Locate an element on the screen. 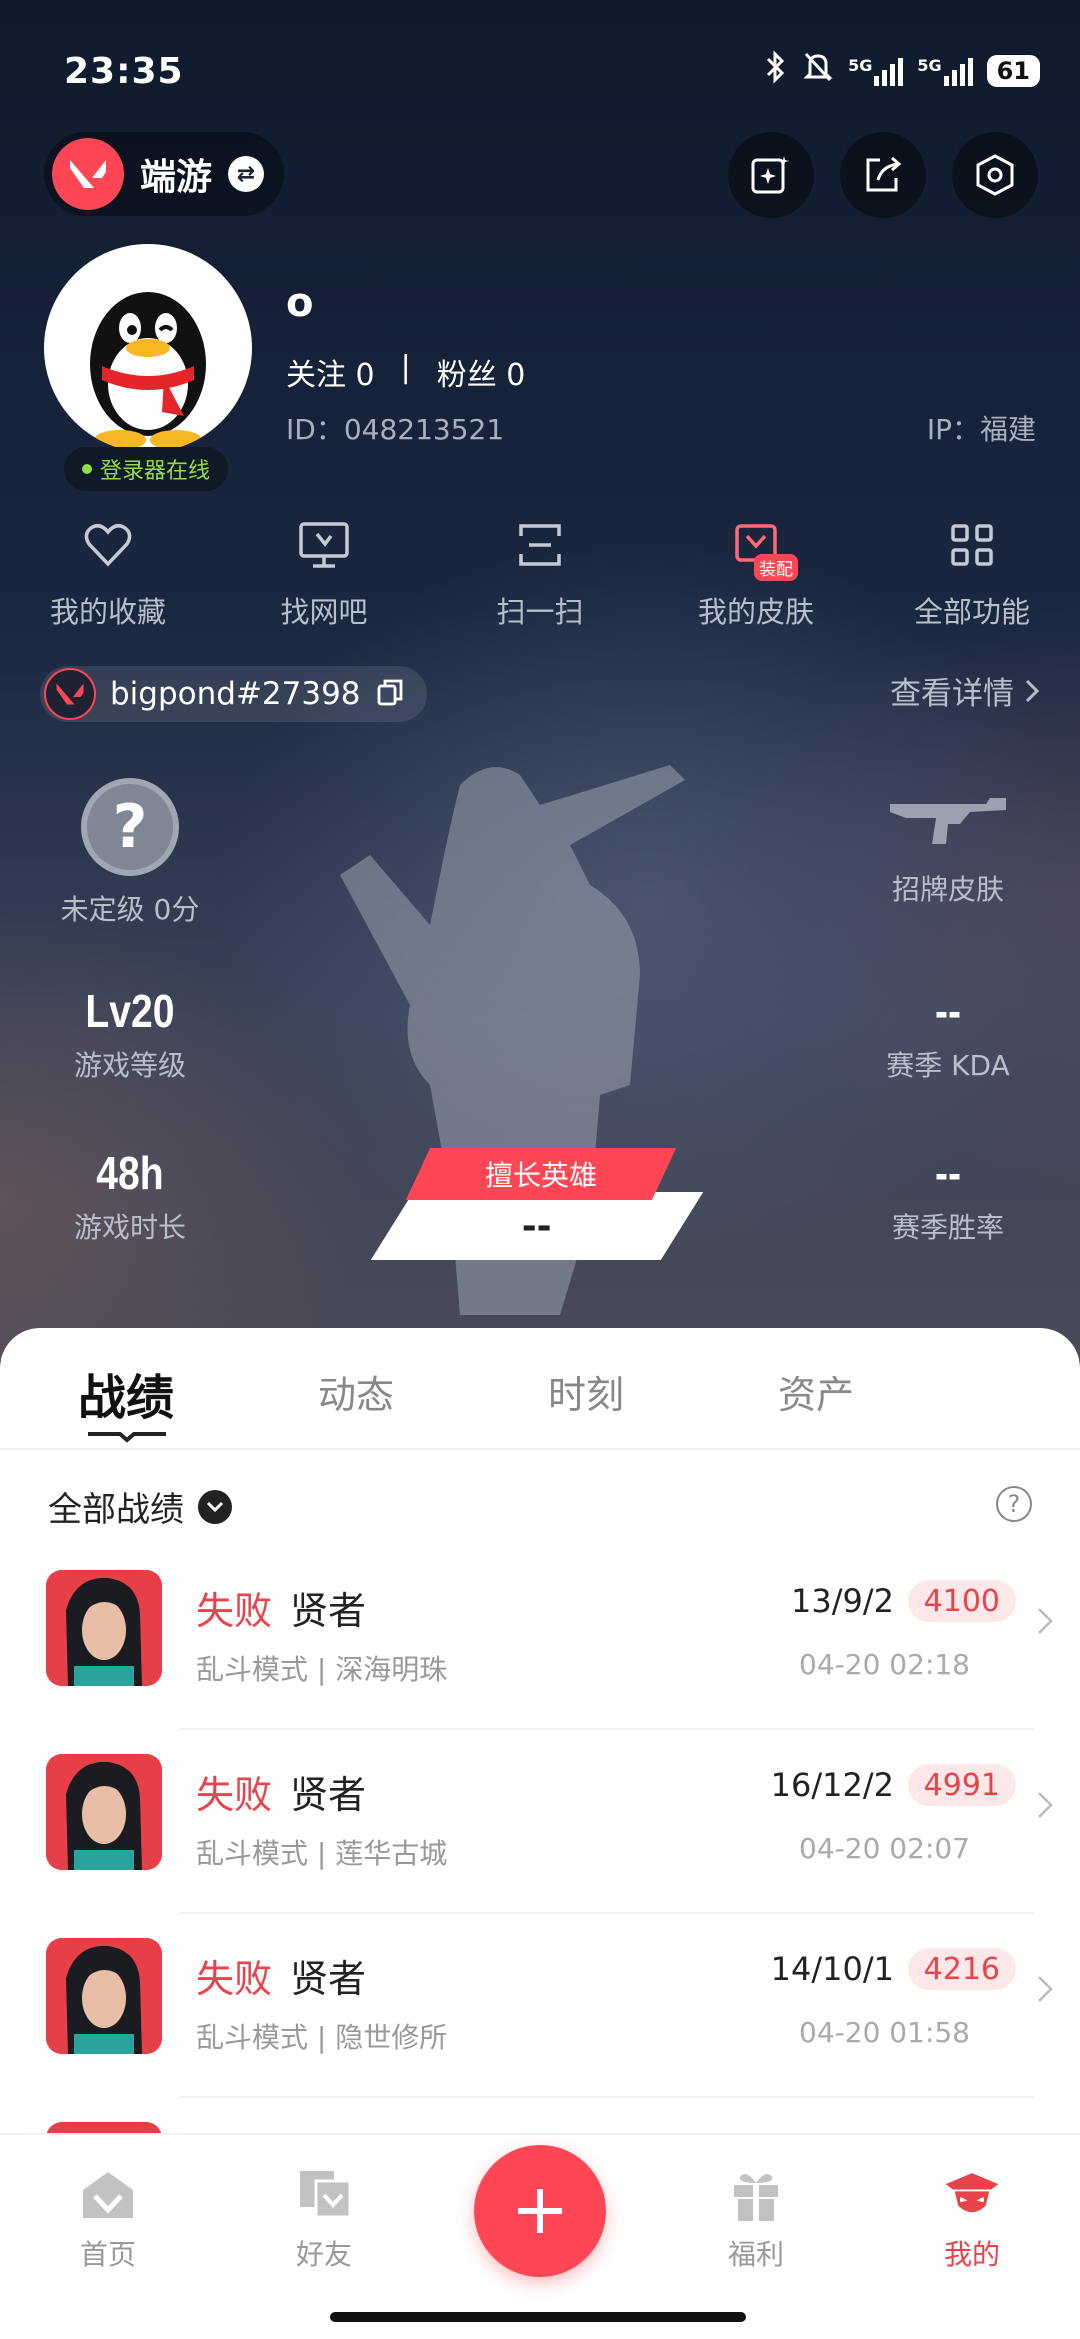  nav-friends: 好友 is located at coordinates (324, 2219).